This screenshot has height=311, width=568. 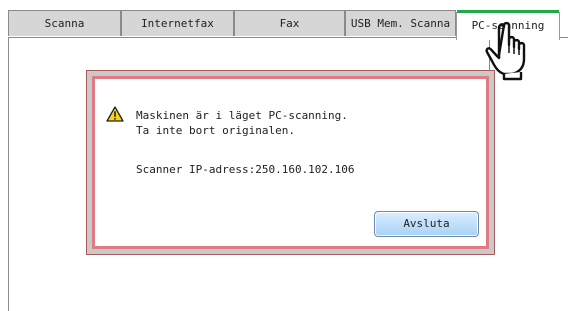 What do you see at coordinates (115, 114) in the screenshot?
I see `warning-icon` at bounding box center [115, 114].